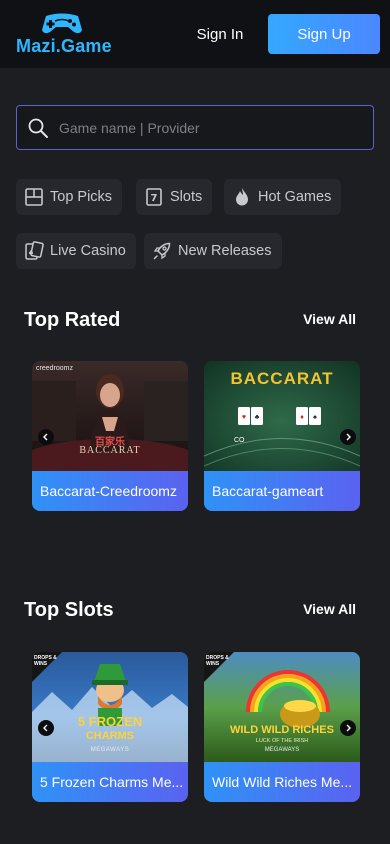  I want to click on thumb-subtitle: LUCK OF THE IRISH, so click(282, 741).